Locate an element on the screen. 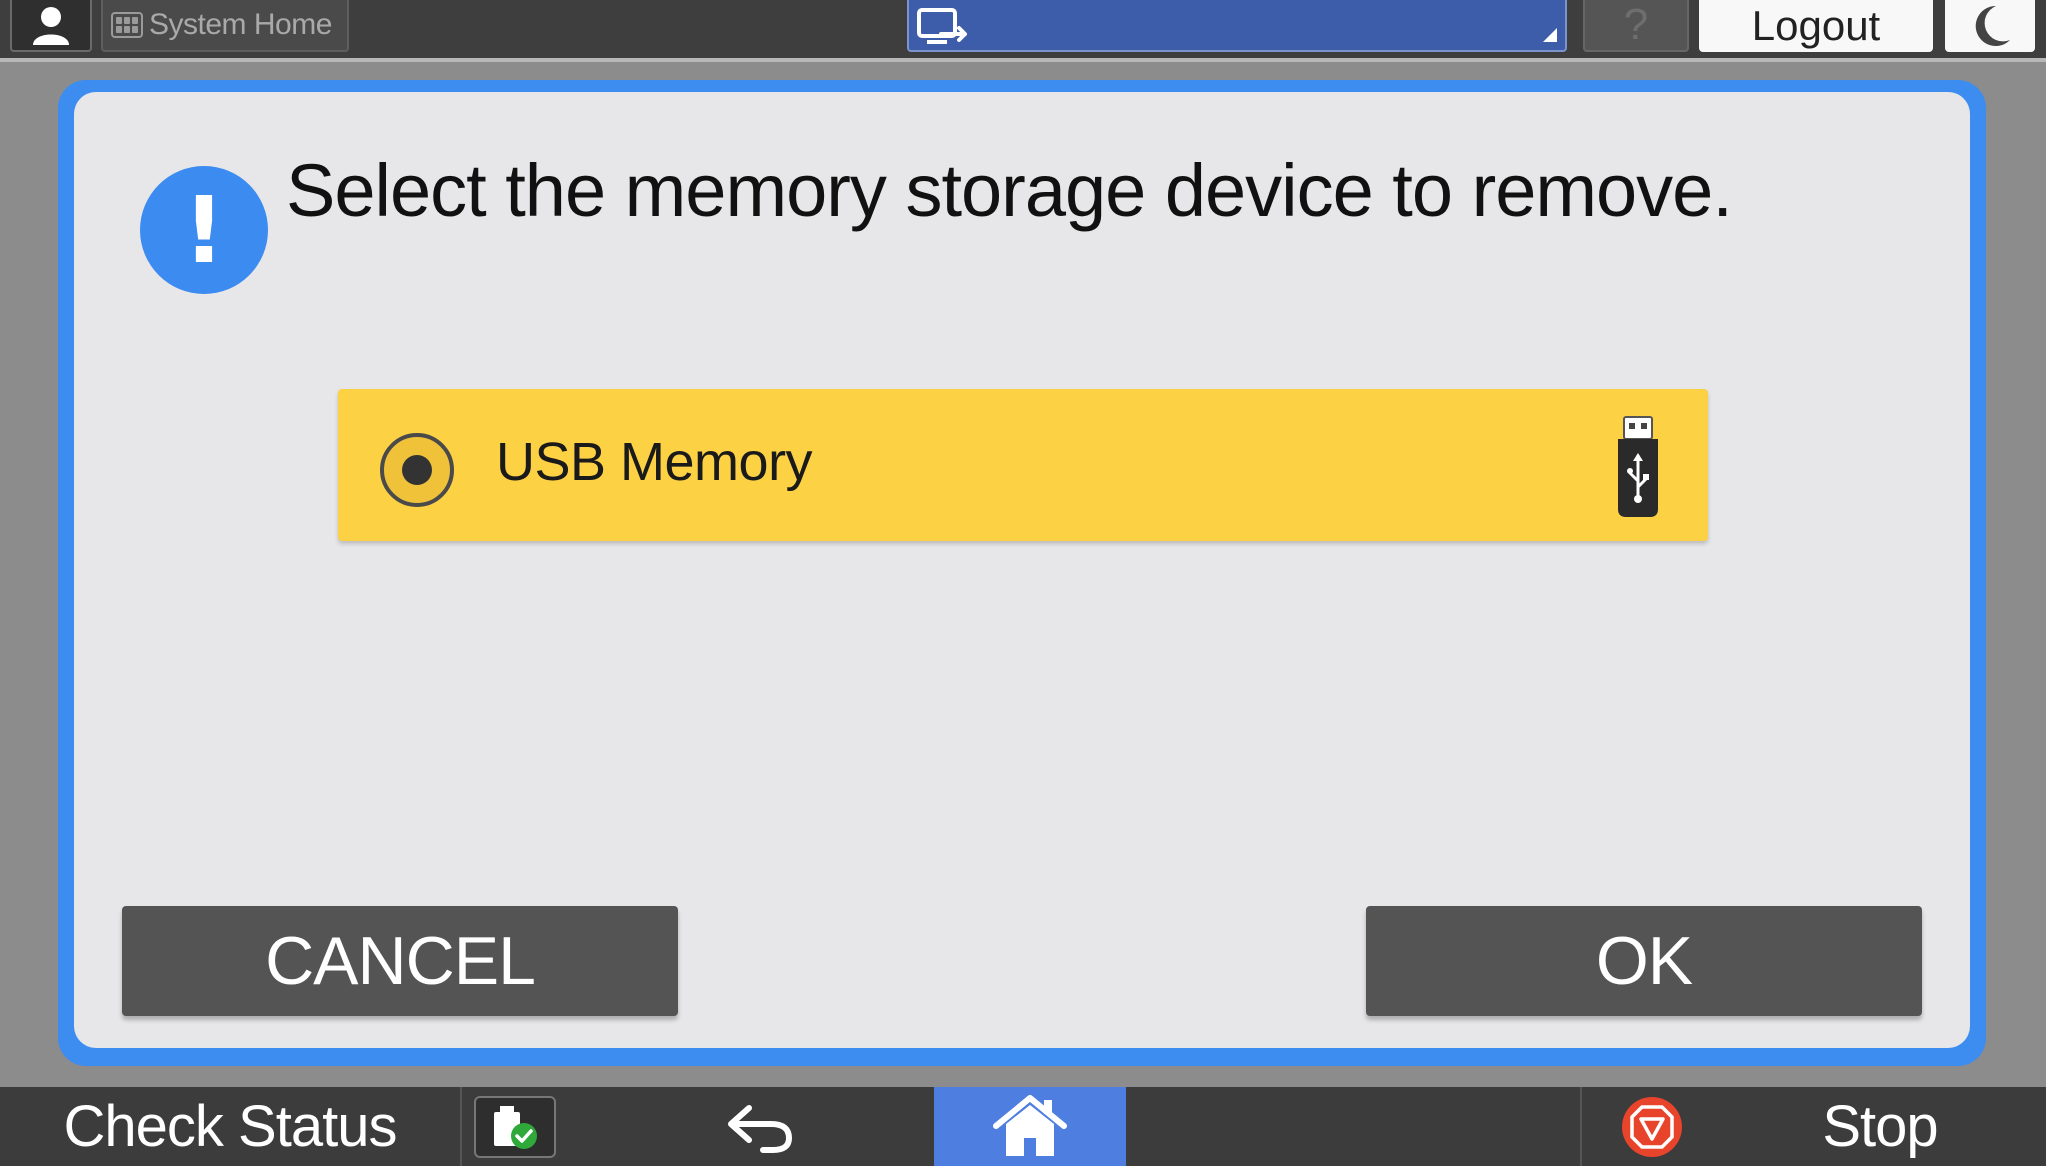  radio-button is located at coordinates (417, 470).